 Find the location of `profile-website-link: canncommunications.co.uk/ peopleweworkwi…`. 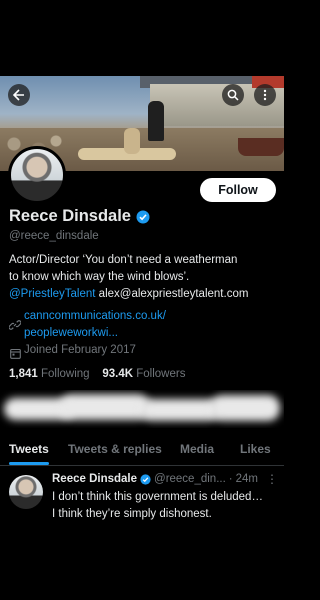

profile-website-link: canncommunications.co.uk/ peopleweworkwi… is located at coordinates (95, 325).